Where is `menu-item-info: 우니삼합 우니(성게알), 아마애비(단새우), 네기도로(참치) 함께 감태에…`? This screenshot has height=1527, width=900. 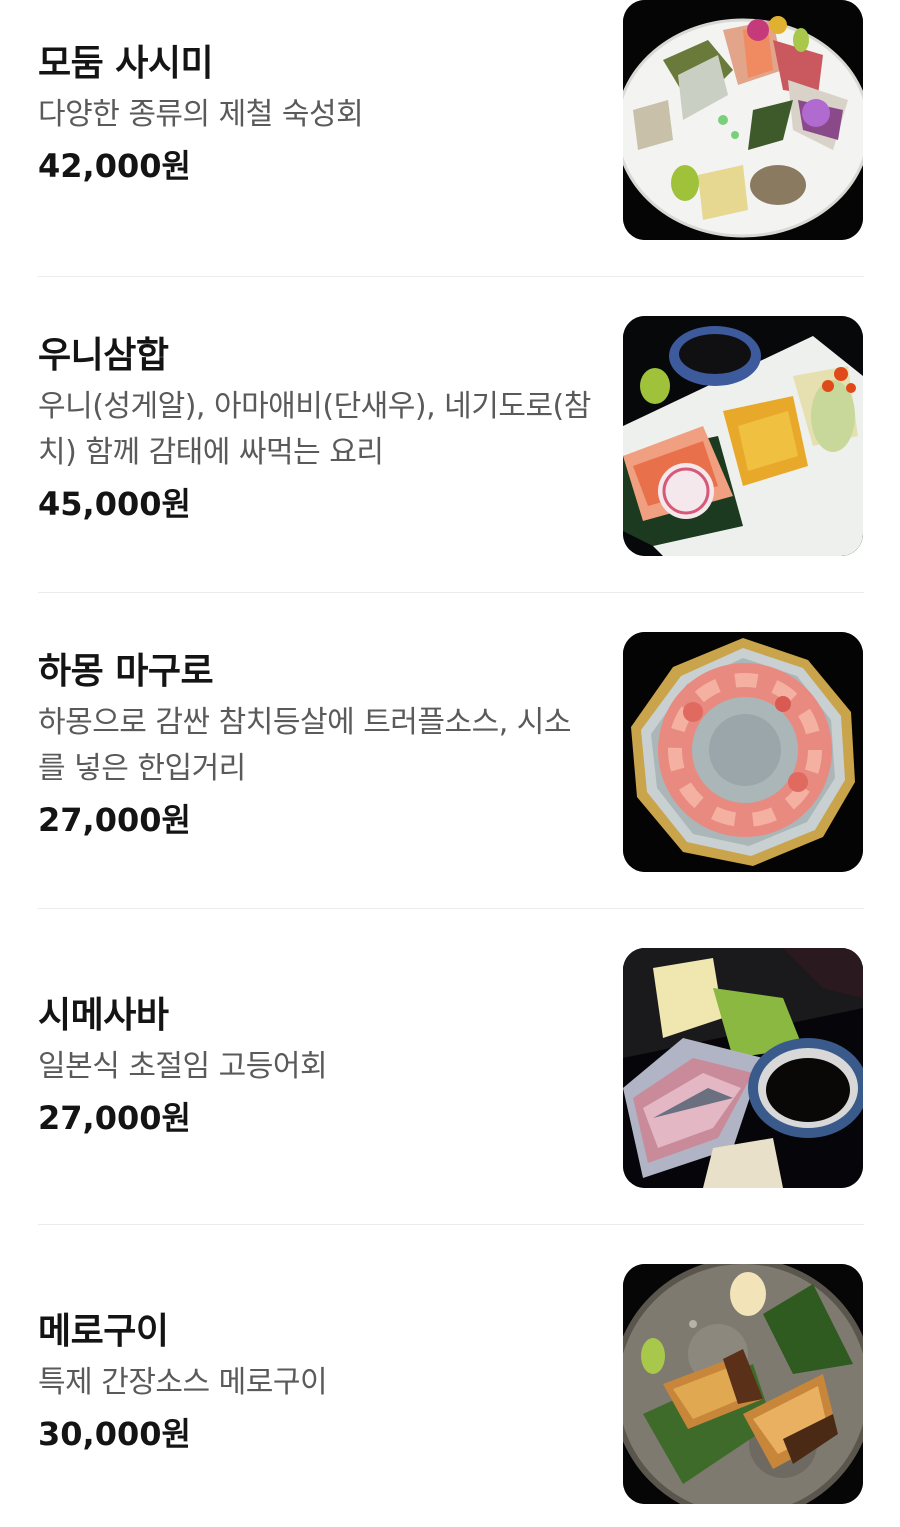
menu-item-info: 우니삼합 우니(성게알), 아마애비(단새우), 네기도로(참치) 함께 감태에… is located at coordinates (318, 430).